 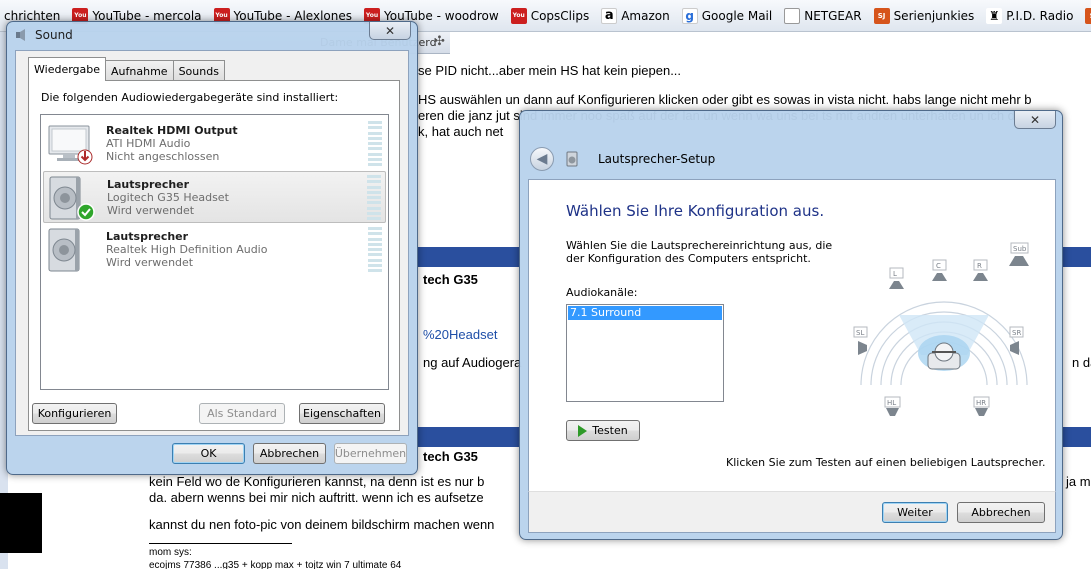 I want to click on speaker-front-left-icon: L, so click(x=896, y=278).